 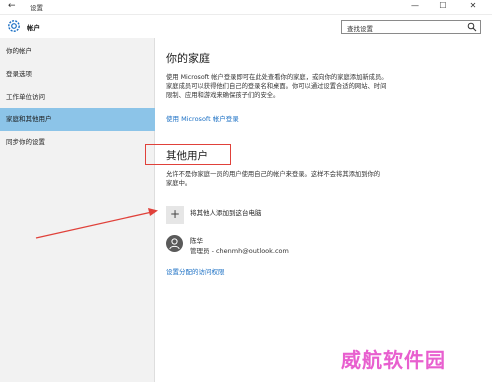 I want to click on annotation-arrow, so click(x=96, y=223).